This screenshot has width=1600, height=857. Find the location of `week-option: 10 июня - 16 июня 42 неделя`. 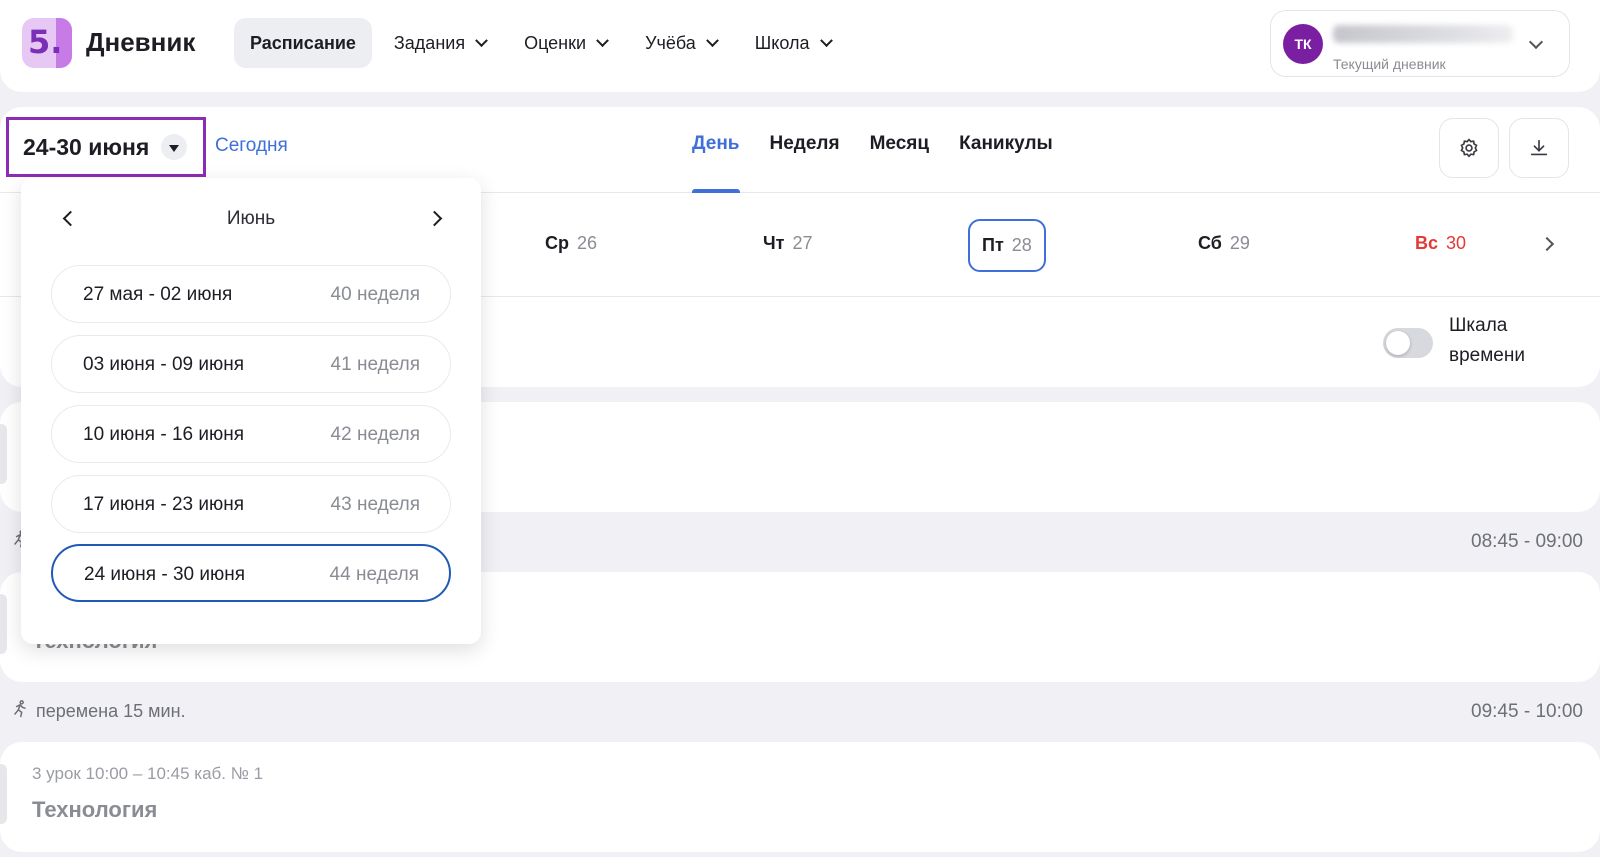

week-option: 10 июня - 16 июня 42 неделя is located at coordinates (251, 434).